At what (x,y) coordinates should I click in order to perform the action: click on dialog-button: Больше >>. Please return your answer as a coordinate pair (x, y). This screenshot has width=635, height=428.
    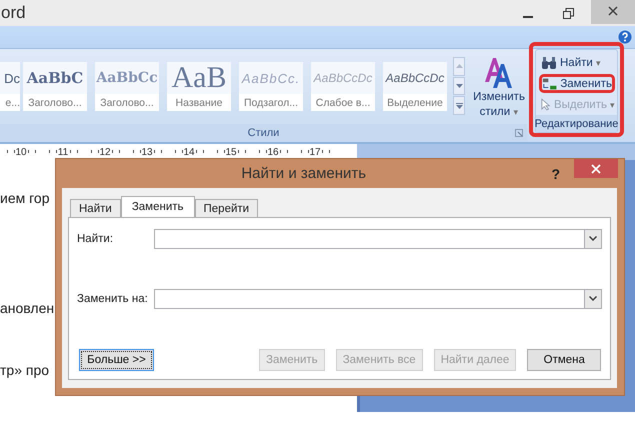
    Looking at the image, I should click on (116, 360).